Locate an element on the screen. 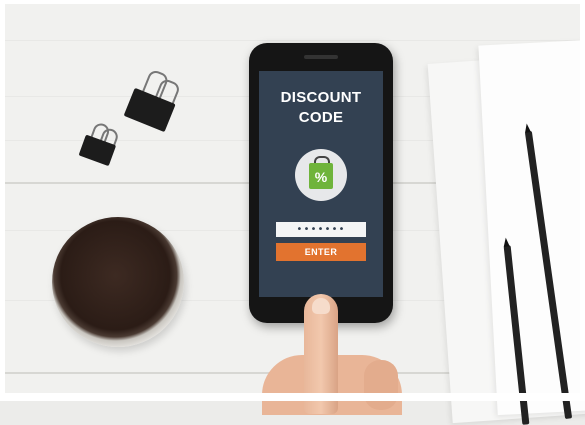 This screenshot has height=425, width=585. shopping-bag-badge: % is located at coordinates (321, 175).